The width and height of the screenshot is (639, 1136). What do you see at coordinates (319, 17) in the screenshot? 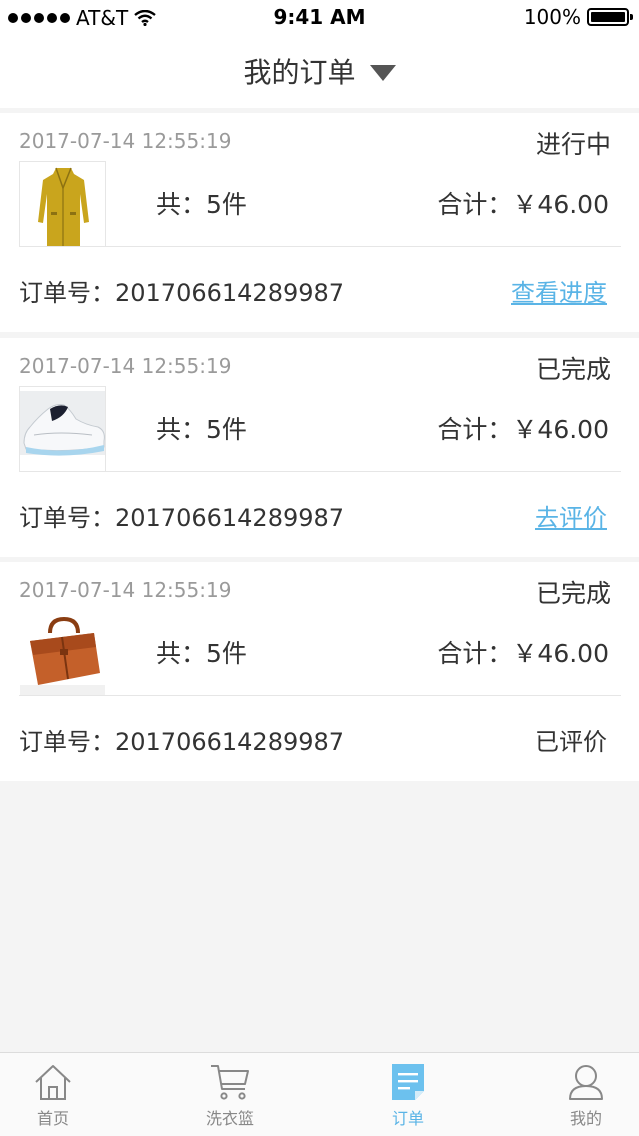
I see `status-bar: AT&T 9:41 AM 100%` at bounding box center [319, 17].